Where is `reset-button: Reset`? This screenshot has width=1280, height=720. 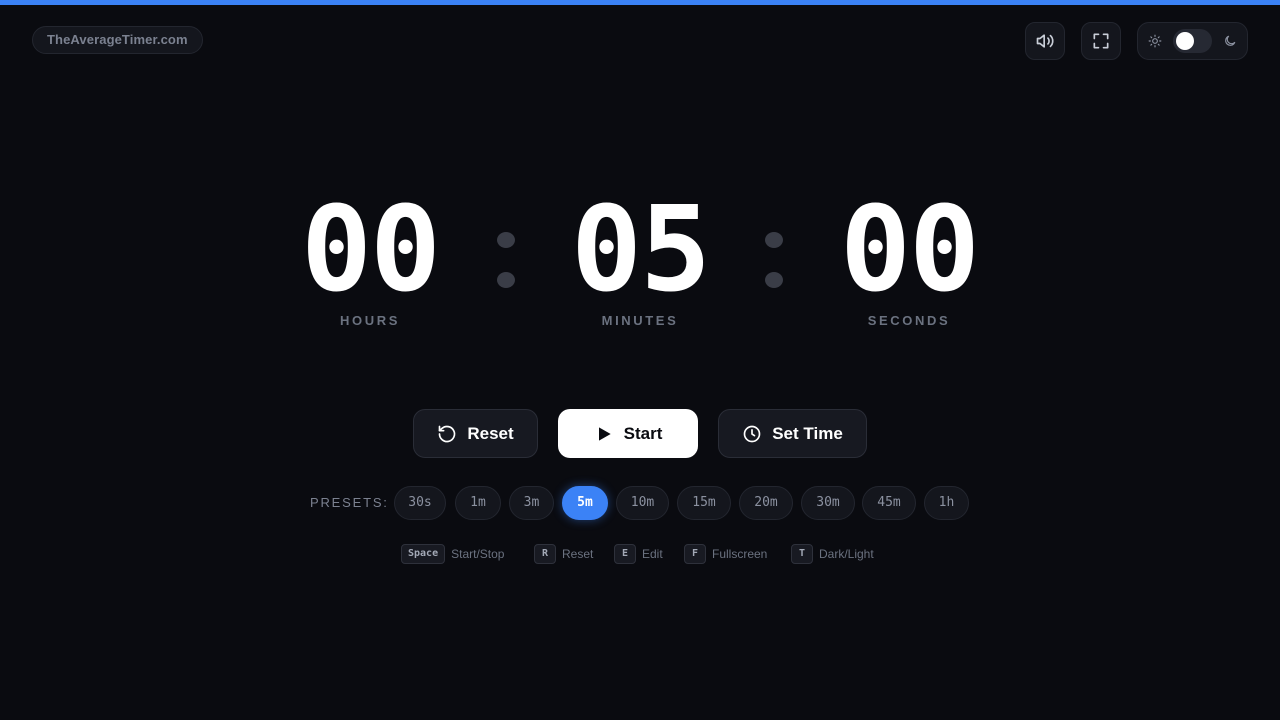 reset-button: Reset is located at coordinates (475, 433).